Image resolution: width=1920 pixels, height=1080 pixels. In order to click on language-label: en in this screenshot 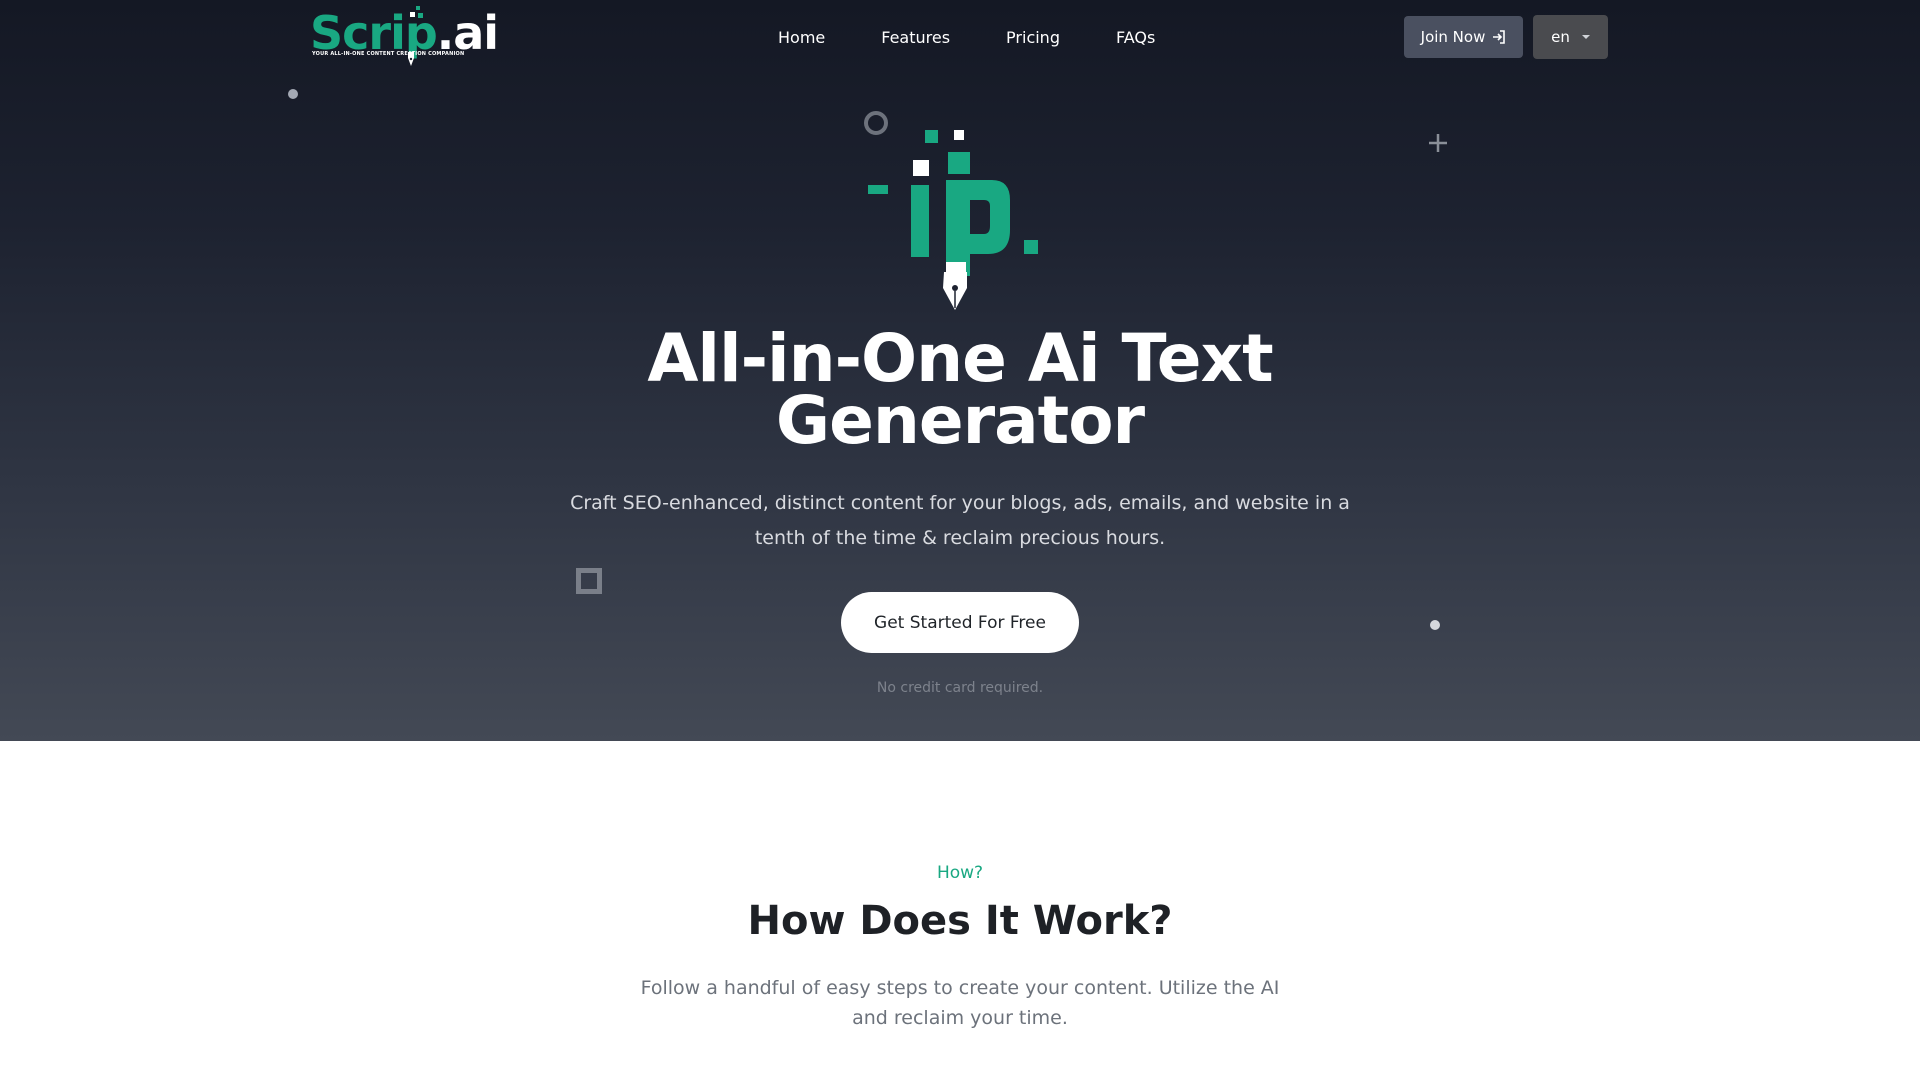, I will do `click(1560, 37)`.